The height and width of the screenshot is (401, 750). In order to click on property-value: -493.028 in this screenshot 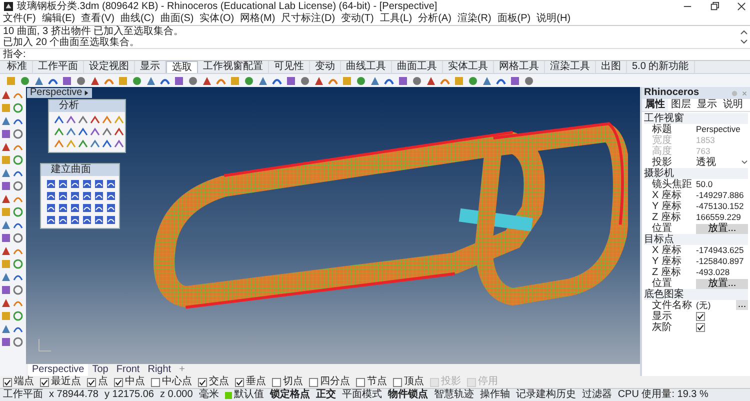, I will do `click(722, 272)`.